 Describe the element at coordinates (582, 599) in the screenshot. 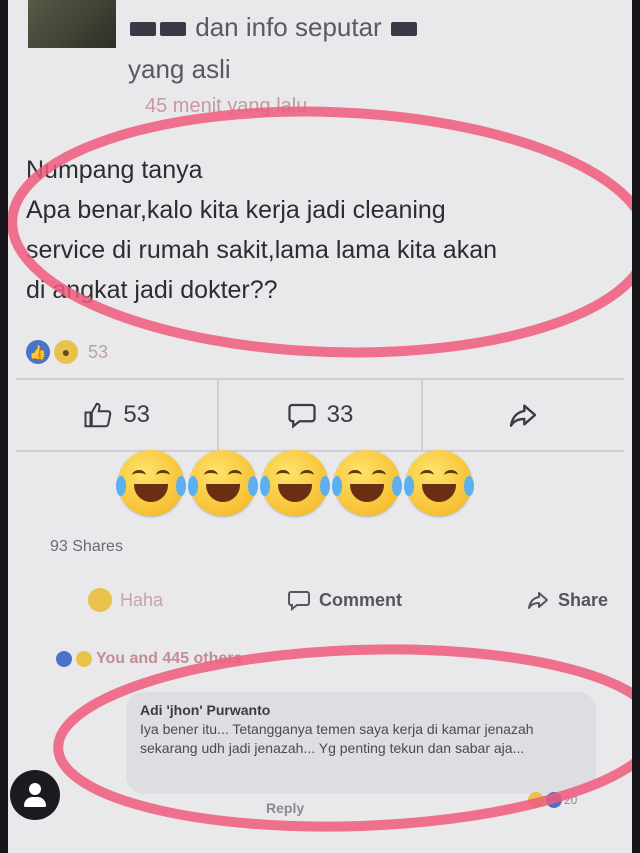

I see `share-action-label: Share` at that location.